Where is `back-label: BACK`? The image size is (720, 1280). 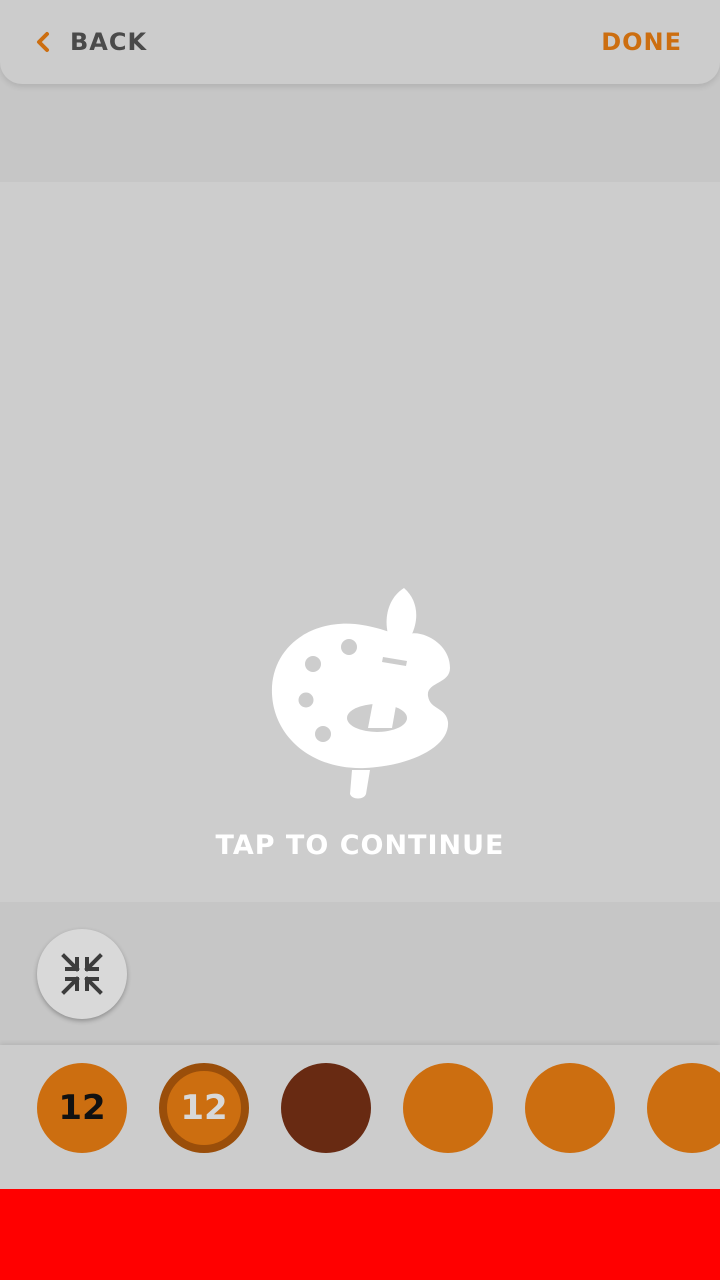 back-label: BACK is located at coordinates (109, 42).